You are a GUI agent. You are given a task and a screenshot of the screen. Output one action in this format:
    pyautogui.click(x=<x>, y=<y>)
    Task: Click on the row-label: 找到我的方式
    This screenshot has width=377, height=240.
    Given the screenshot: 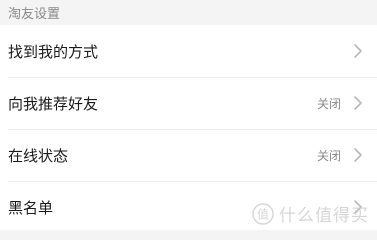 What is the action you would take?
    pyautogui.click(x=53, y=51)
    